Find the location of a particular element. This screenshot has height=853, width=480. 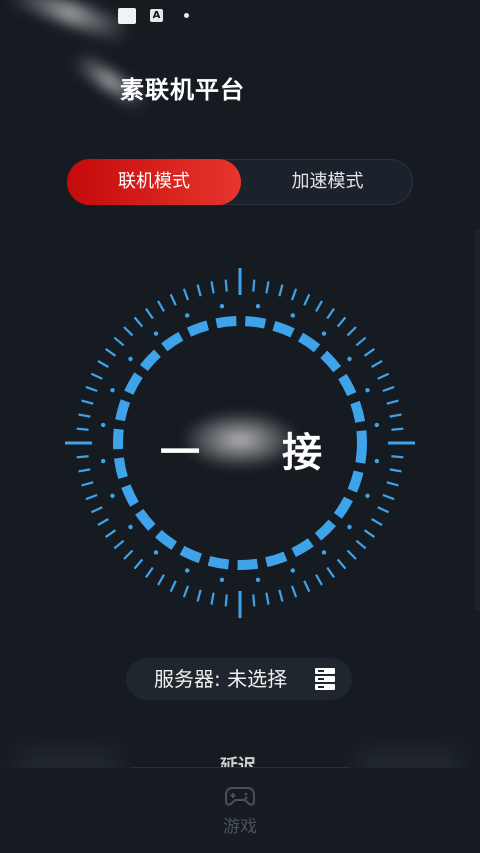

app-title: 素联机平台 is located at coordinates (182, 90).